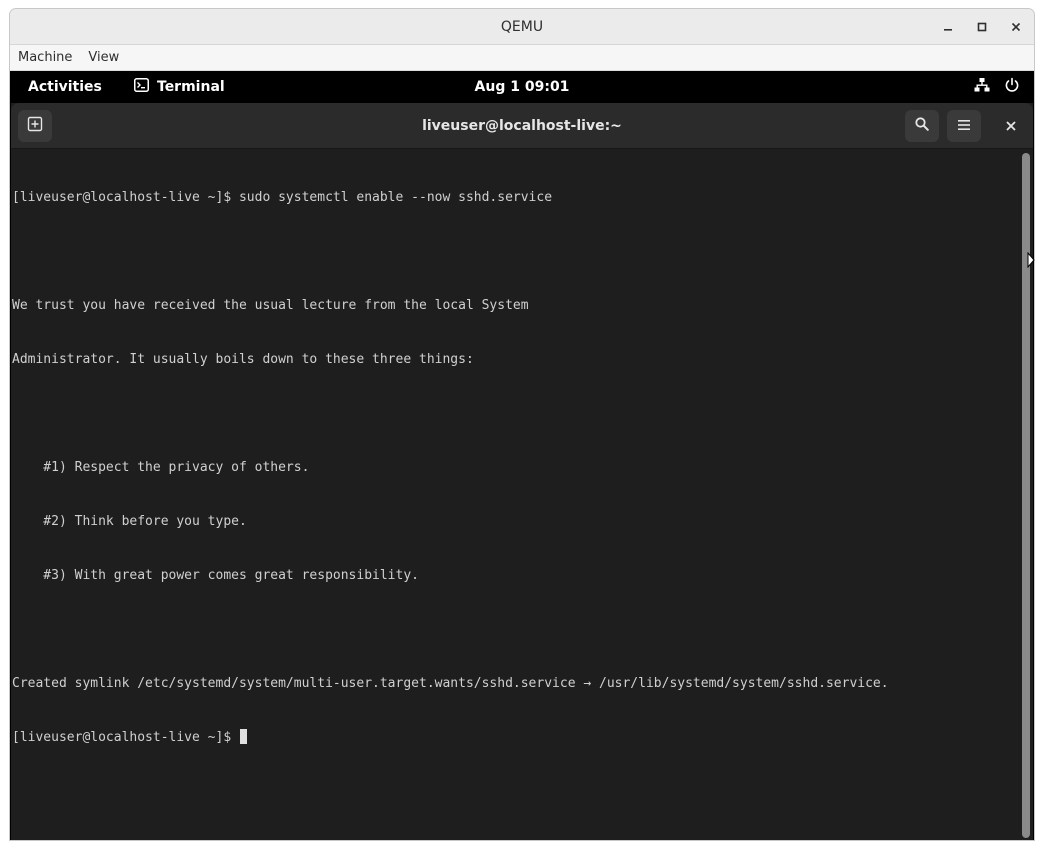  What do you see at coordinates (1012, 87) in the screenshot?
I see `power-icon` at bounding box center [1012, 87].